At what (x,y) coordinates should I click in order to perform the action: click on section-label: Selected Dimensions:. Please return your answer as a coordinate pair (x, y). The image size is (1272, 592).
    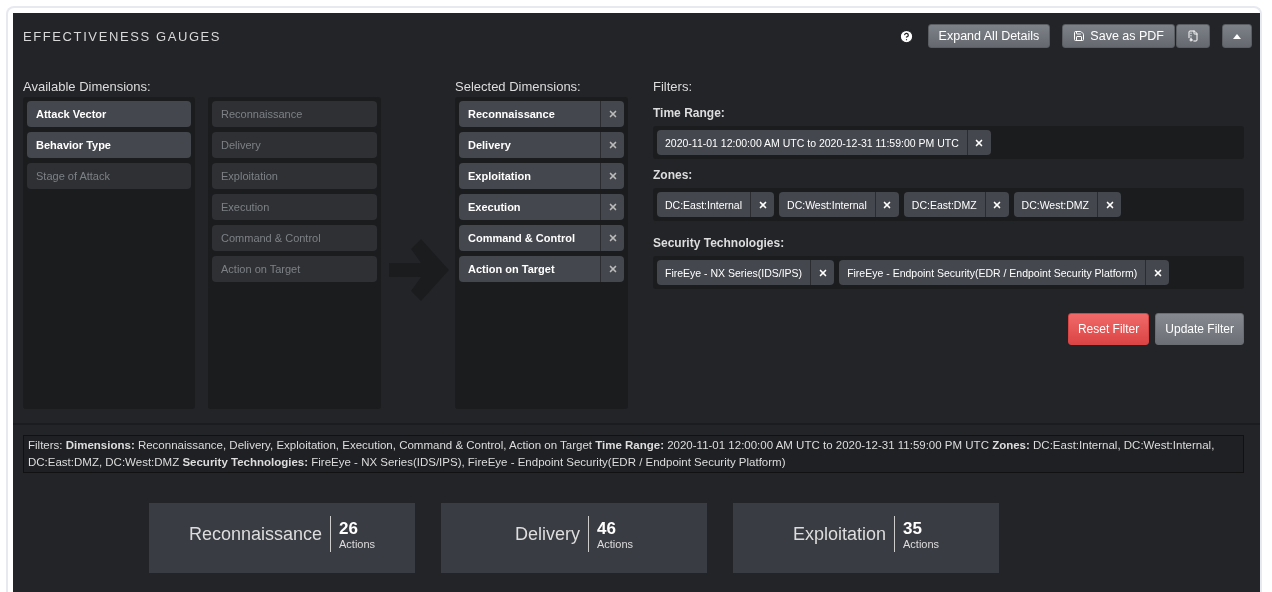
    Looking at the image, I should click on (518, 87).